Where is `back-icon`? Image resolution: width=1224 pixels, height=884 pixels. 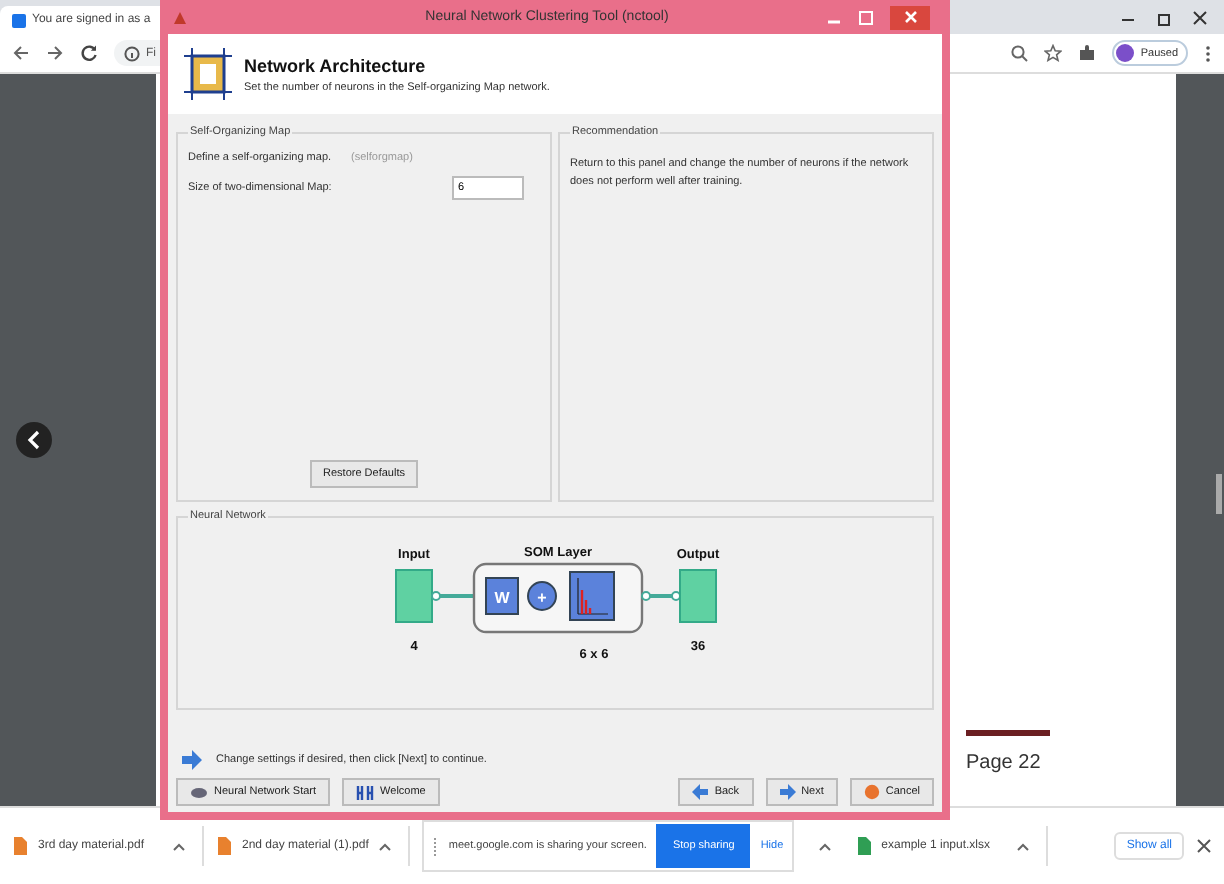
back-icon is located at coordinates (21, 53).